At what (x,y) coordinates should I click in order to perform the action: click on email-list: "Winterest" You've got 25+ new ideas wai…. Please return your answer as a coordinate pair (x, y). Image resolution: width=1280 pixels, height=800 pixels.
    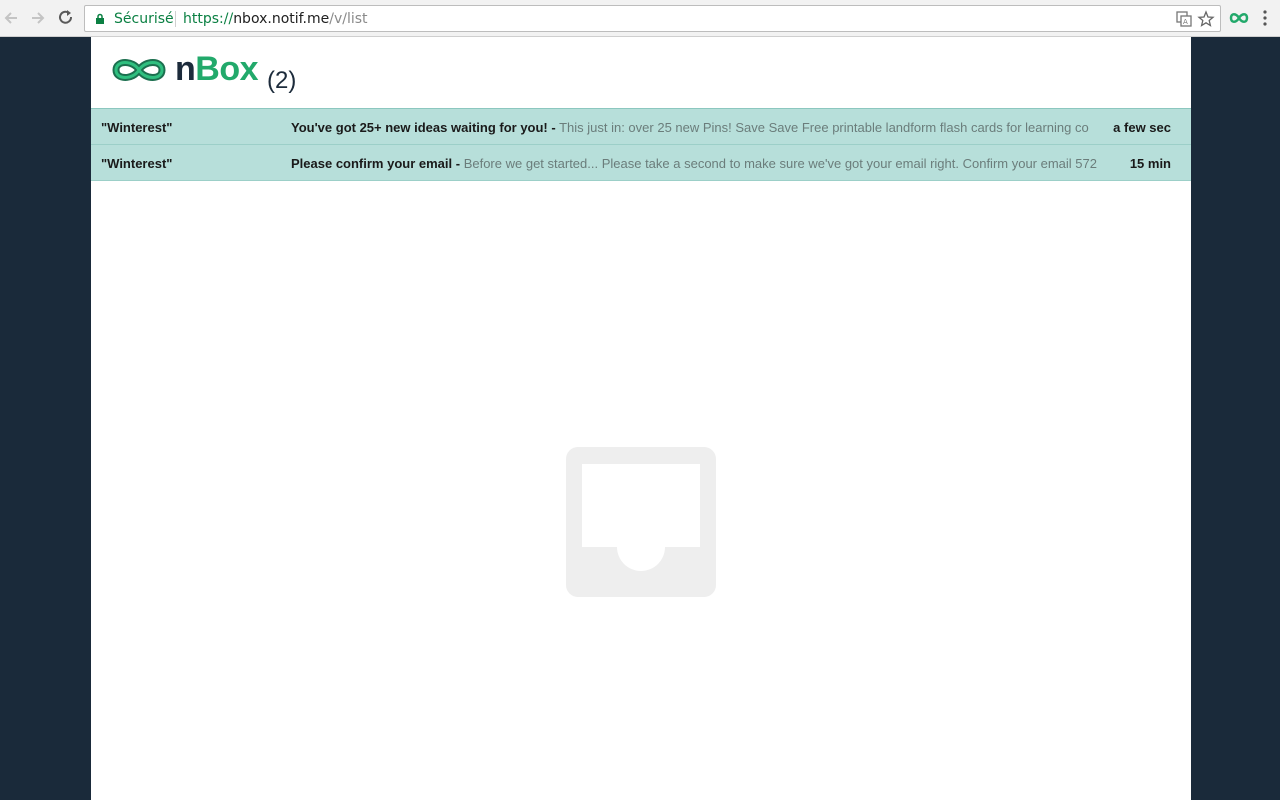
    Looking at the image, I should click on (641, 145).